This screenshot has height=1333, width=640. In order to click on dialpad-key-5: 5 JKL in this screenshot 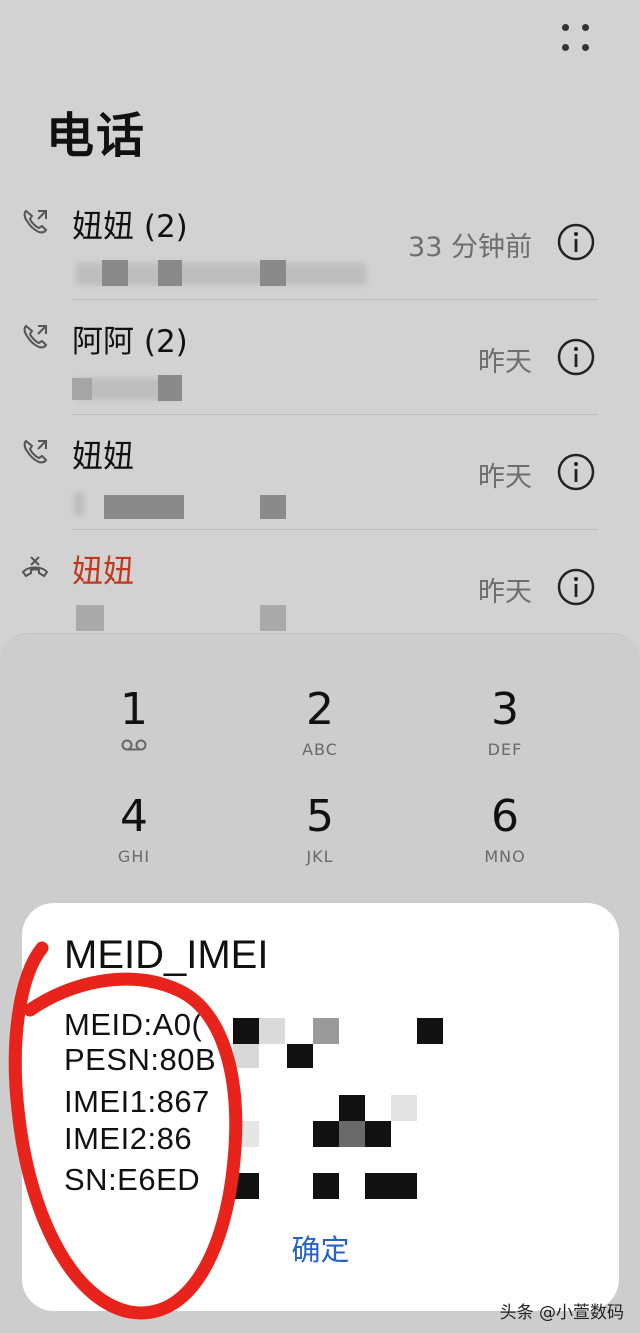, I will do `click(320, 829)`.